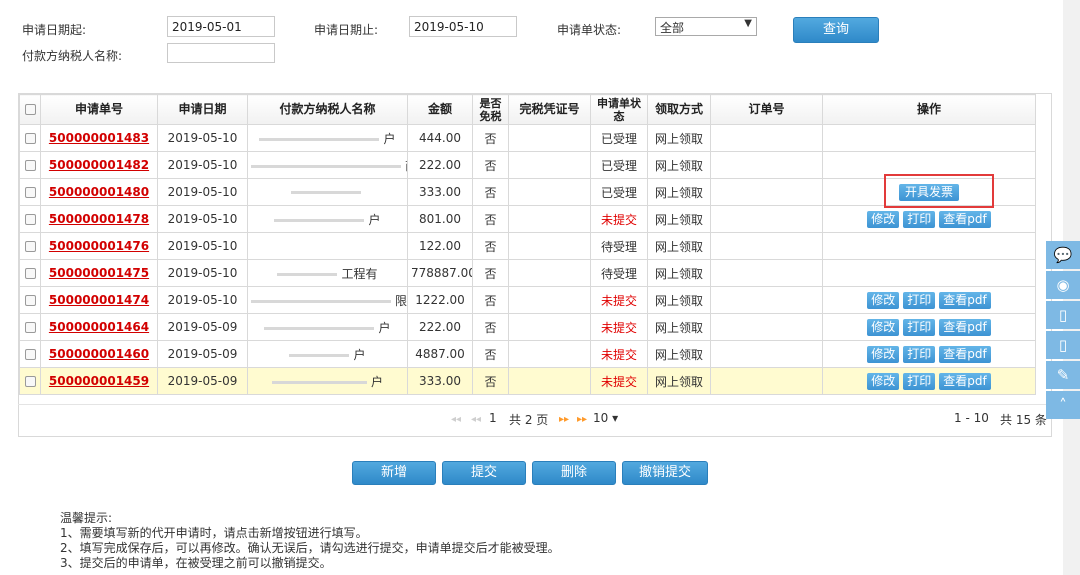  Describe the element at coordinates (836, 30) in the screenshot. I see `query-button: 查询` at that location.